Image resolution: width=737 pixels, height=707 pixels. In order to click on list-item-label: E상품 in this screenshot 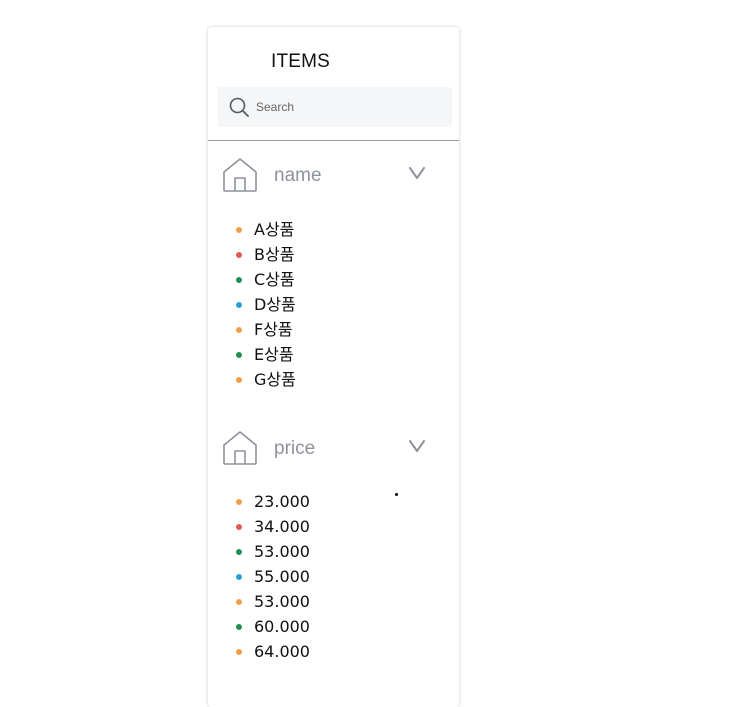, I will do `click(274, 354)`.